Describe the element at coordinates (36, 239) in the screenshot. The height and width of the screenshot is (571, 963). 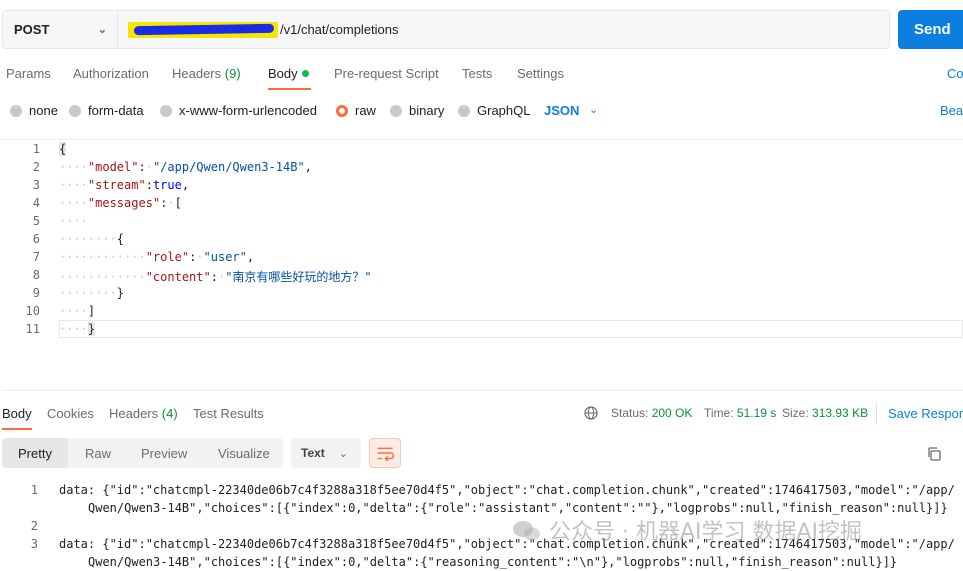
I see `editor-line-number: 6` at that location.